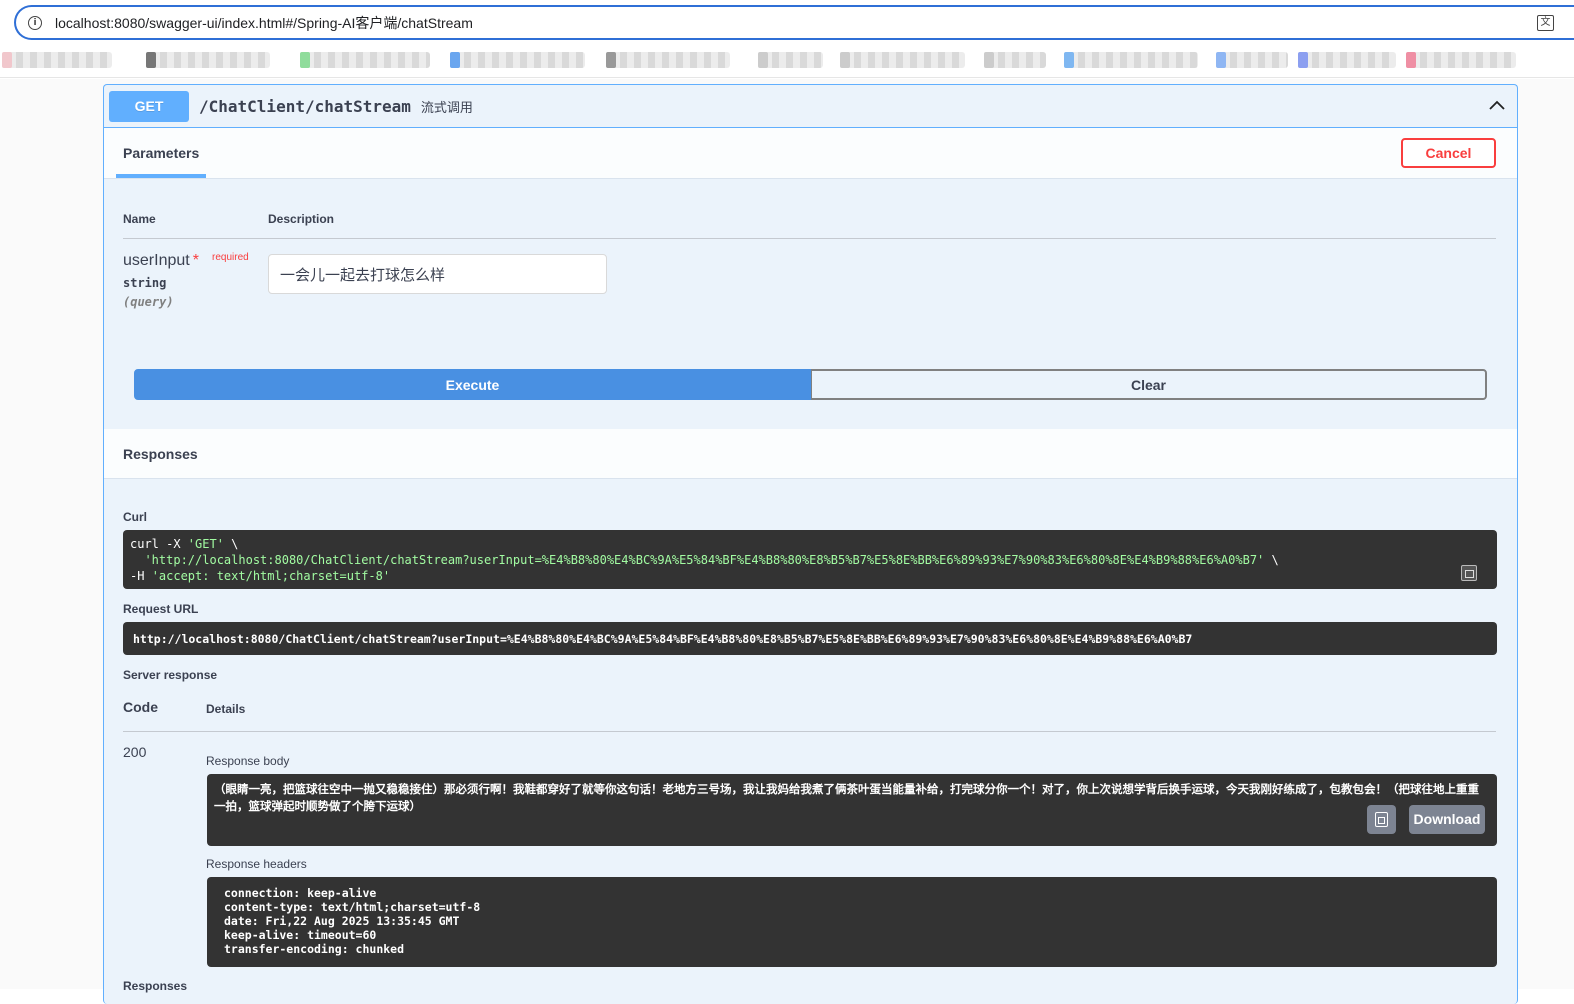 The image size is (1574, 1004). Describe the element at coordinates (195, 260) in the screenshot. I see `required-star: *` at that location.